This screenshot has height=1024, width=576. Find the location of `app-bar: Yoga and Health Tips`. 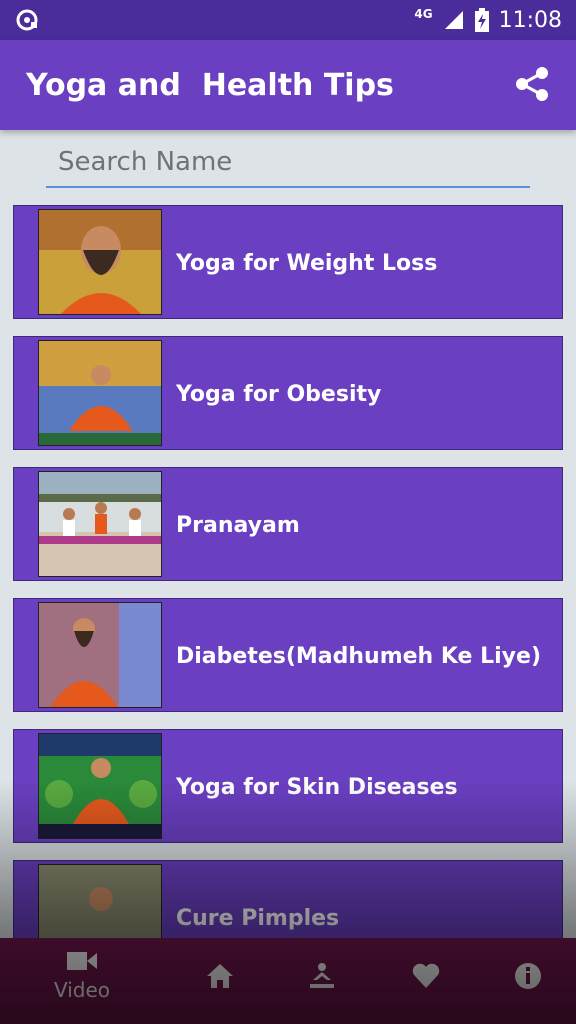

app-bar: Yoga and Health Tips is located at coordinates (288, 85).